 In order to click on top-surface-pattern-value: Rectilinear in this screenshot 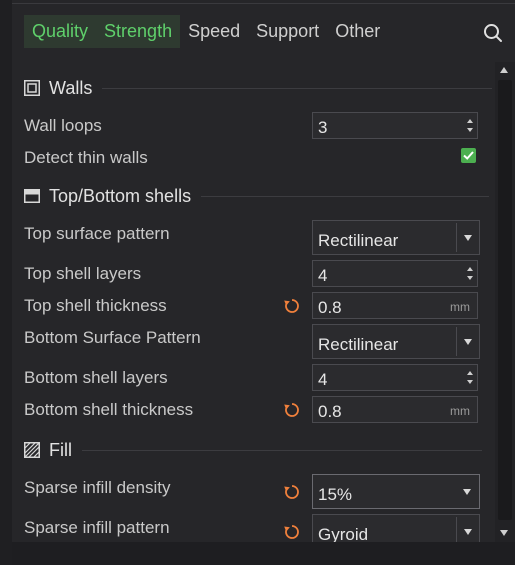, I will do `click(358, 240)`.